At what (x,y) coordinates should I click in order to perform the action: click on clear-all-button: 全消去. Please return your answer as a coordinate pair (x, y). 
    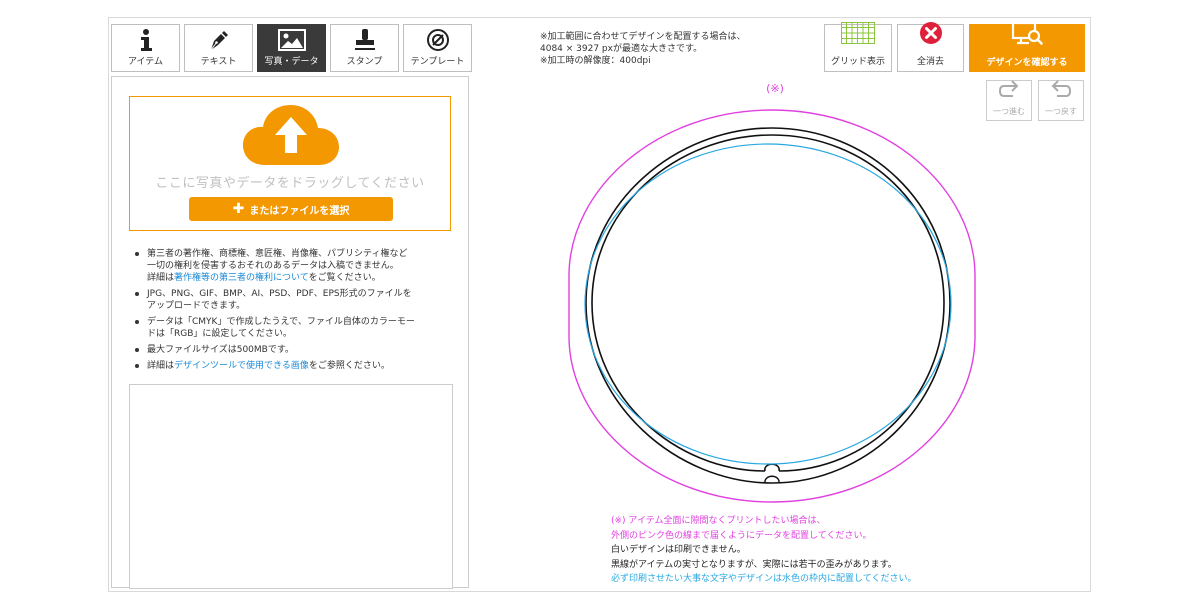
    Looking at the image, I should click on (930, 46).